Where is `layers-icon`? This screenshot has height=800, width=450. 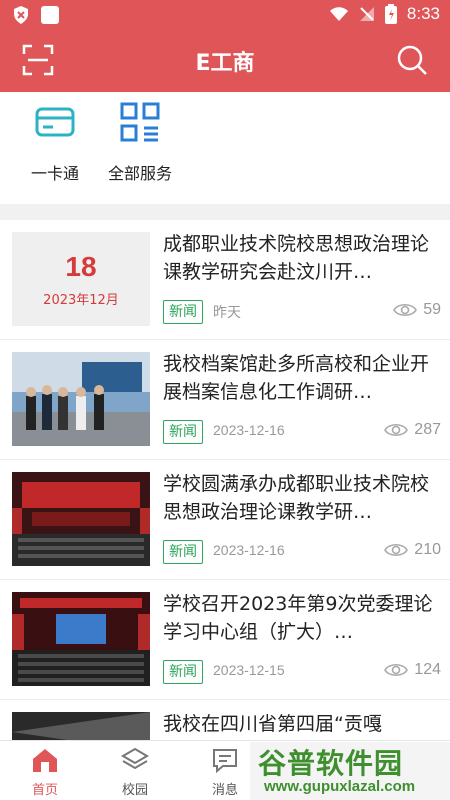 layers-icon is located at coordinates (135, 758).